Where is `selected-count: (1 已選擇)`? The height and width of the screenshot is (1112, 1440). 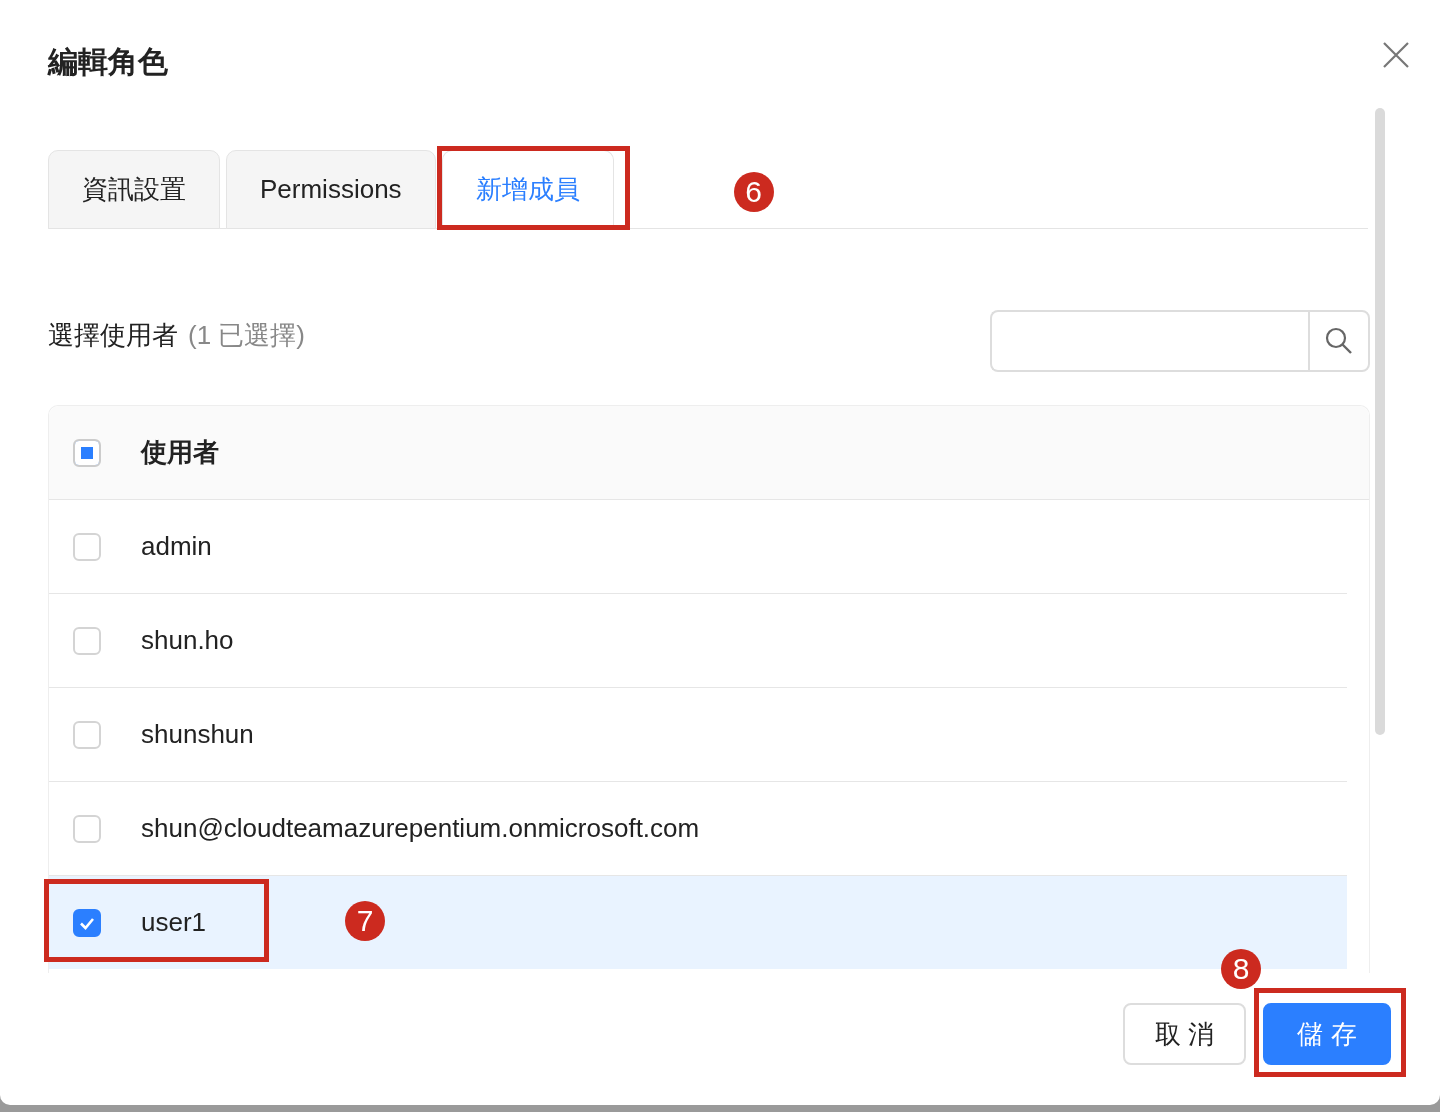
selected-count: (1 已選擇) is located at coordinates (246, 335).